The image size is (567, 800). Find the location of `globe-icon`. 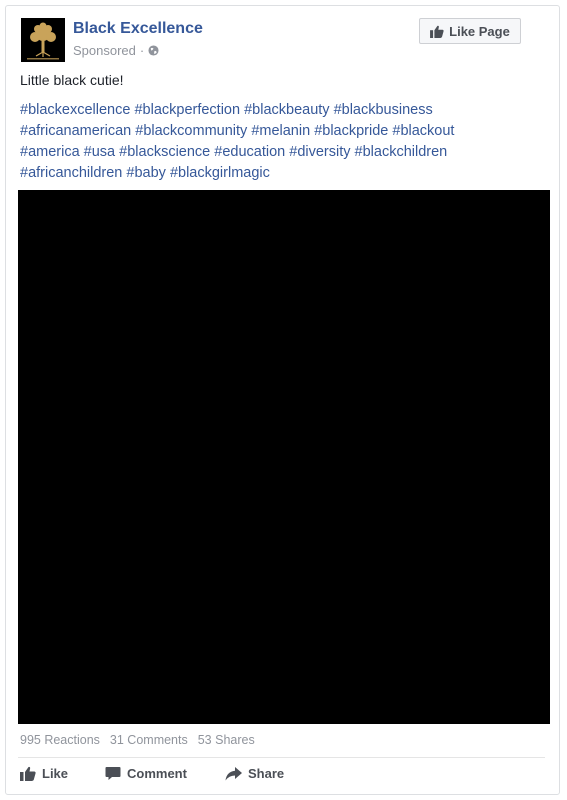

globe-icon is located at coordinates (153, 50).